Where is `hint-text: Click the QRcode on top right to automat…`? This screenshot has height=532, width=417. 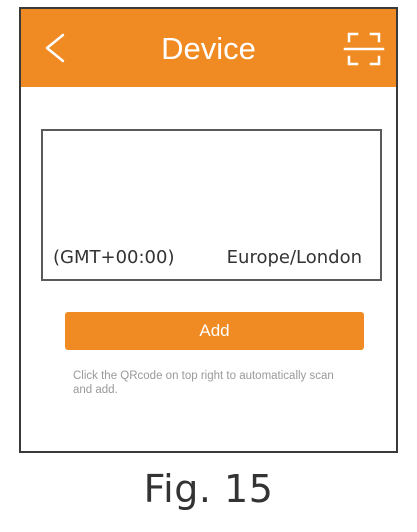 hint-text: Click the QRcode on top right to automat… is located at coordinates (203, 383).